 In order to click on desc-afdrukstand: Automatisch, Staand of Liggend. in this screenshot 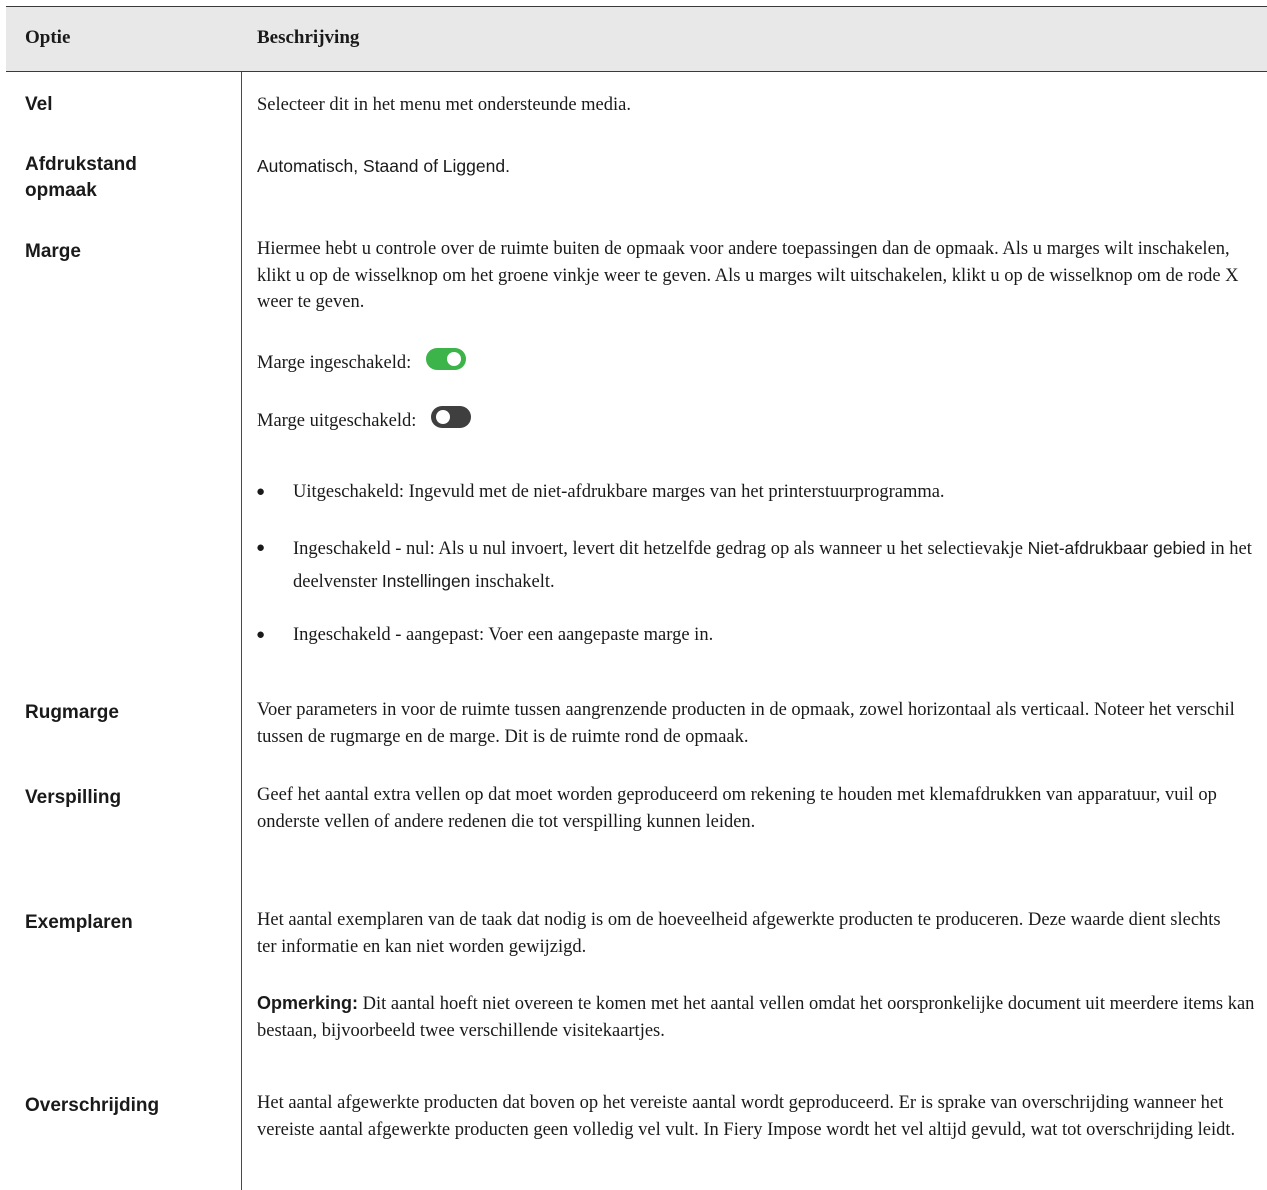, I will do `click(383, 166)`.